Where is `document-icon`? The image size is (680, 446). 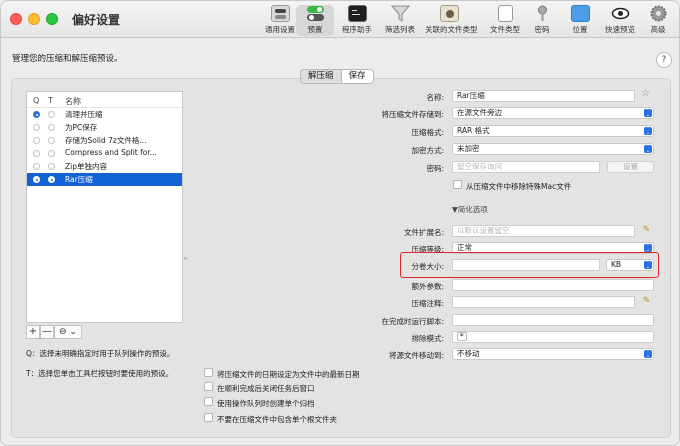 document-icon is located at coordinates (505, 13).